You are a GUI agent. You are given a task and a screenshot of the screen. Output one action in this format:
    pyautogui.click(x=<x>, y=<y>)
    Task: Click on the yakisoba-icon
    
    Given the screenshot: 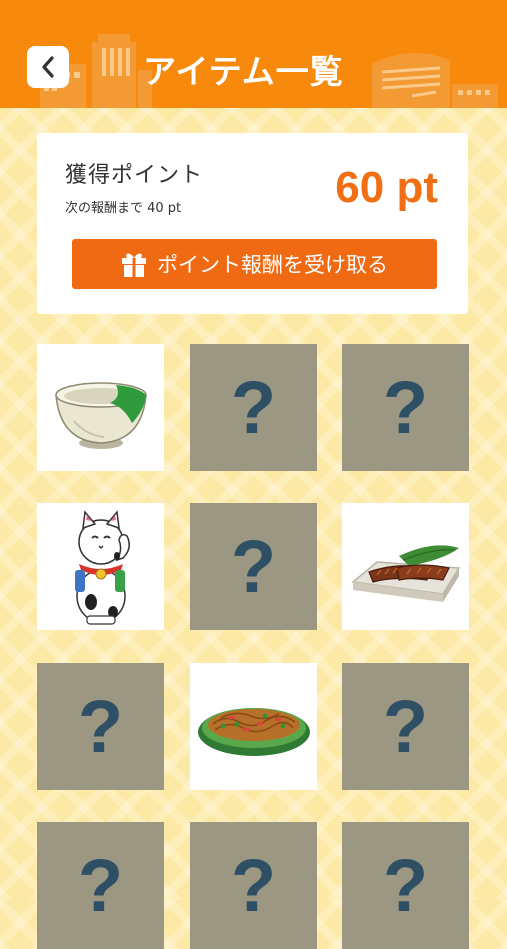 What is the action you would take?
    pyautogui.click(x=253, y=731)
    